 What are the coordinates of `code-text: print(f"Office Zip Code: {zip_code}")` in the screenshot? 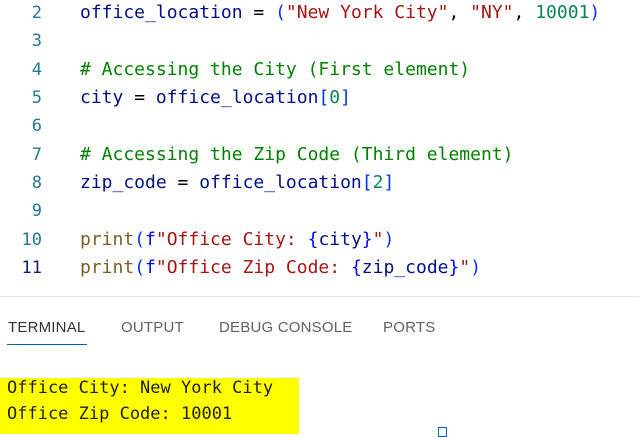 It's located at (280, 268).